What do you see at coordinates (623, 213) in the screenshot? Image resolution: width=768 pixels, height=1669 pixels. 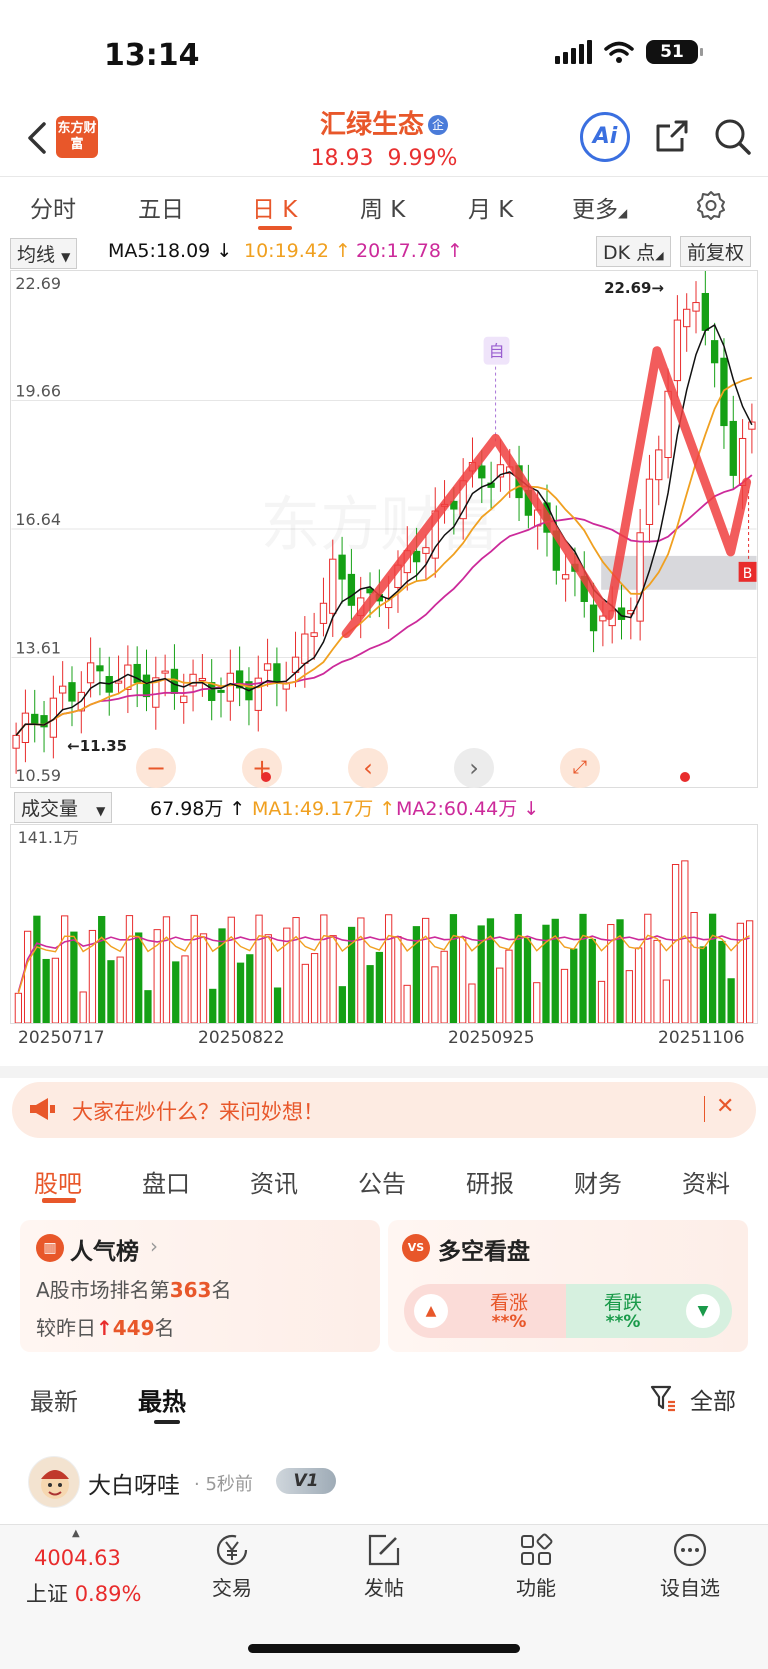 I see `caret-icon: ◢` at bounding box center [623, 213].